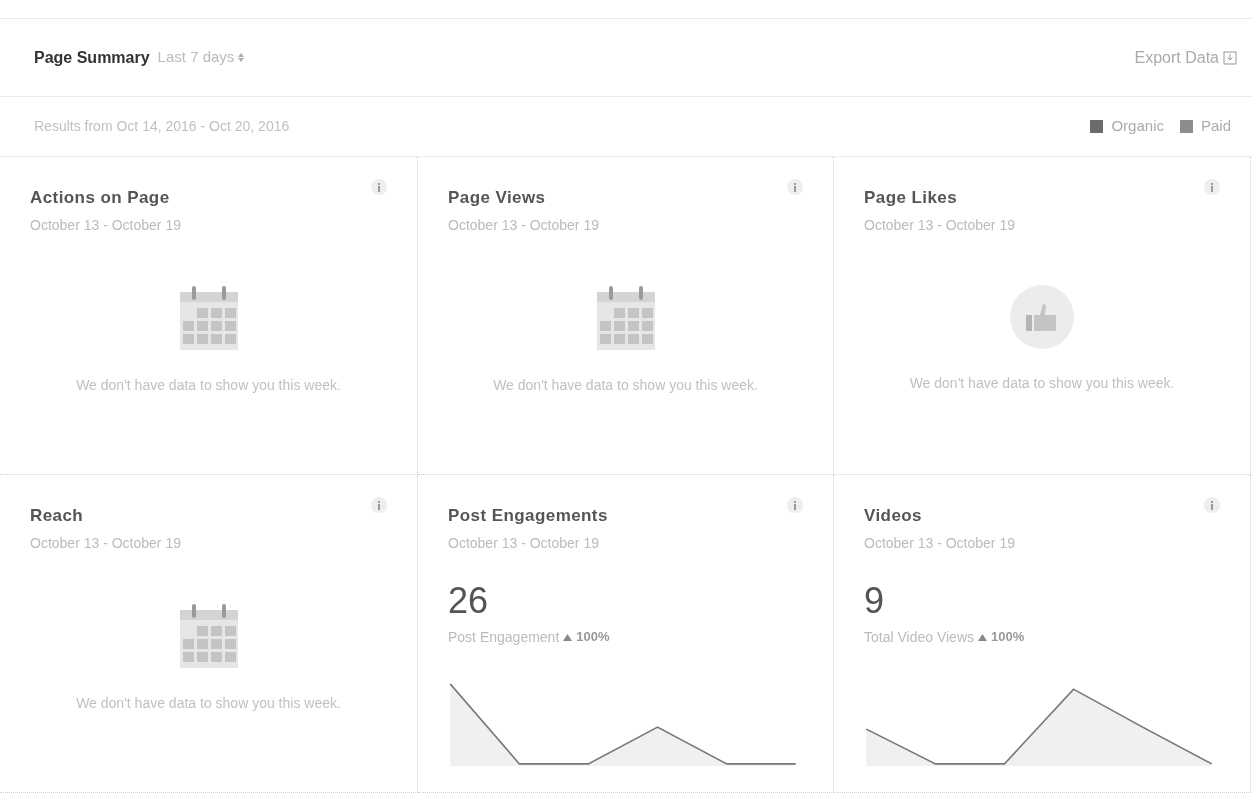  What do you see at coordinates (1185, 57) in the screenshot?
I see `export-data-button: Export Data` at bounding box center [1185, 57].